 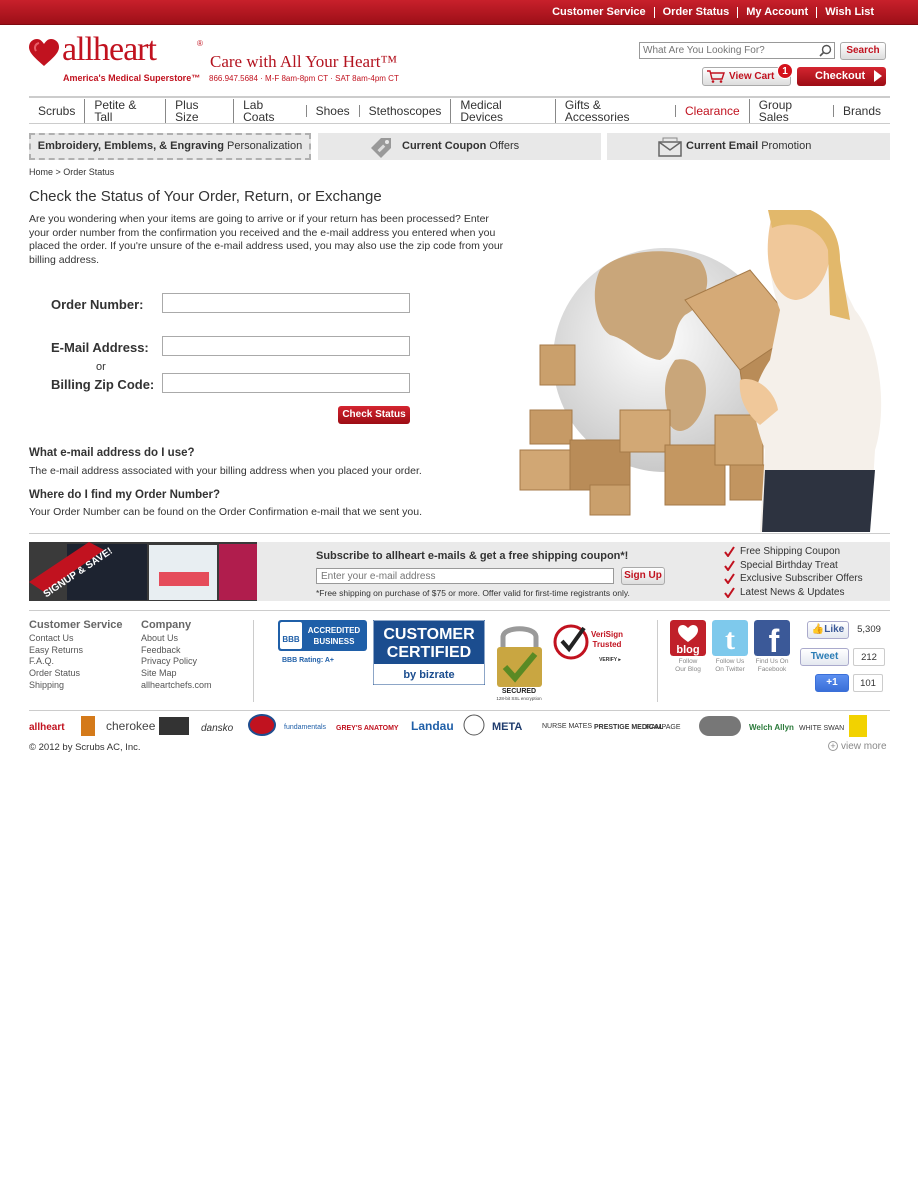 What do you see at coordinates (119, 59) in the screenshot?
I see `site-logo: allheart ® America's Medical Superstore™` at bounding box center [119, 59].